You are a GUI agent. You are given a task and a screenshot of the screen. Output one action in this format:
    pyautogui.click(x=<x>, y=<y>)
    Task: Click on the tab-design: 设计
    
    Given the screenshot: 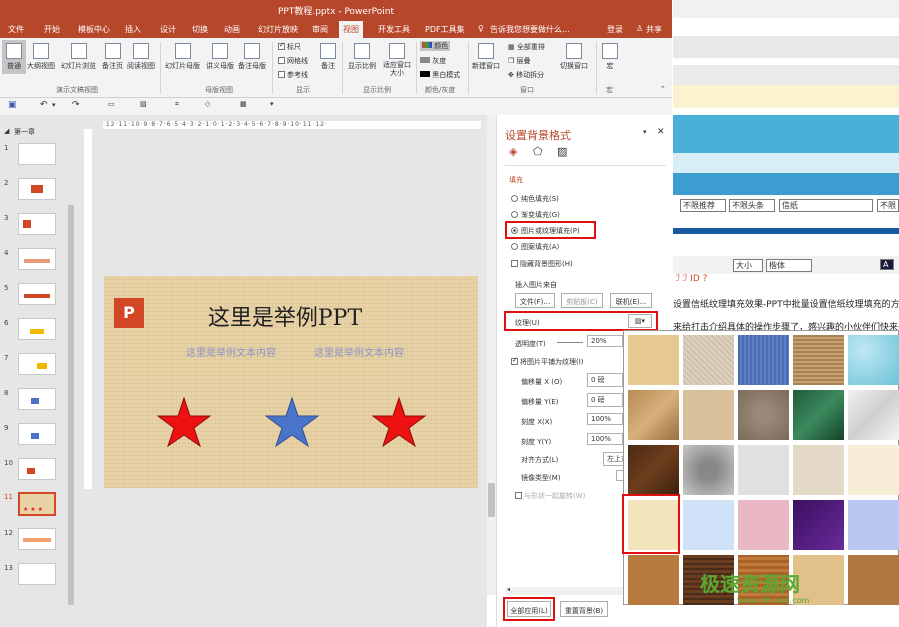 What is the action you would take?
    pyautogui.click(x=168, y=29)
    